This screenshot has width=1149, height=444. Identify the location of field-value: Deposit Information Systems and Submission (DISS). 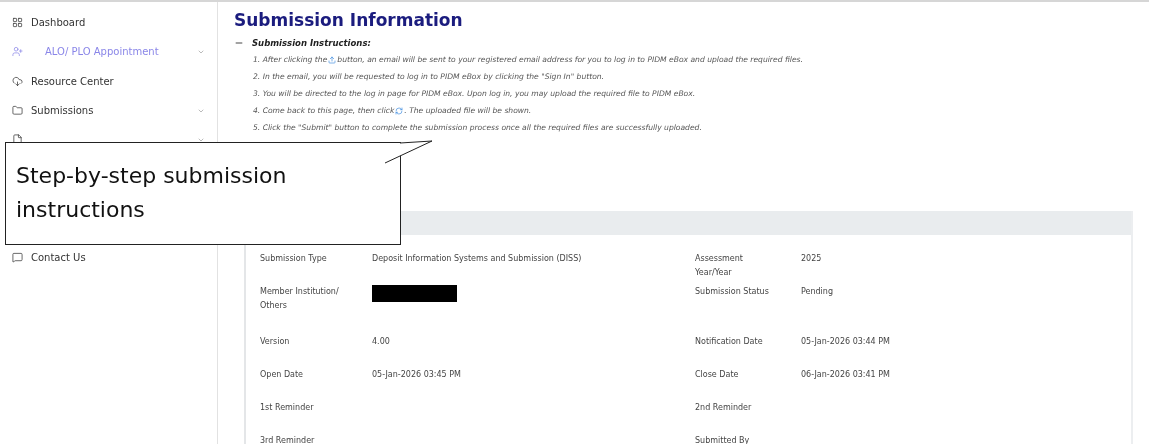
(477, 259).